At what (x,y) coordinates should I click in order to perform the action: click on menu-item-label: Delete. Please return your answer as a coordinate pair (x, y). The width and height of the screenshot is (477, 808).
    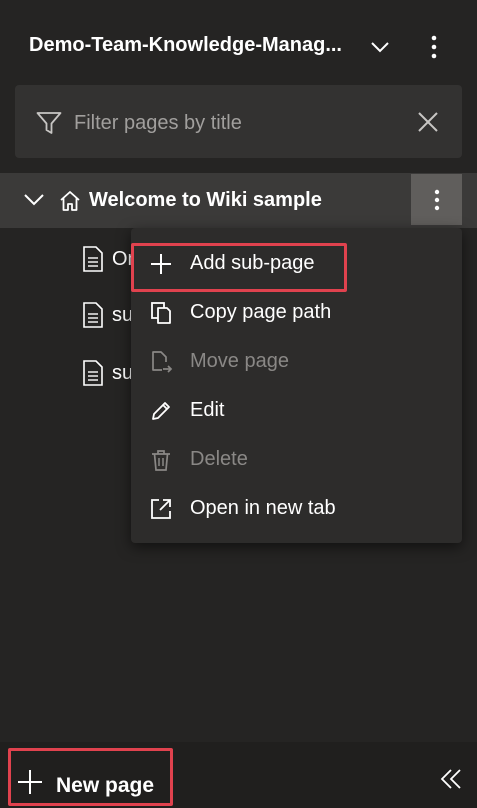
    Looking at the image, I should click on (219, 459).